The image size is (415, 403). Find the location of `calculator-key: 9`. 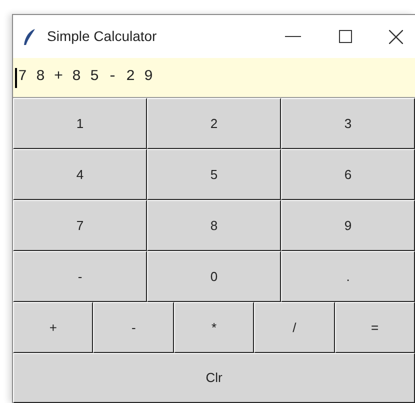

calculator-key: 9 is located at coordinates (348, 225).